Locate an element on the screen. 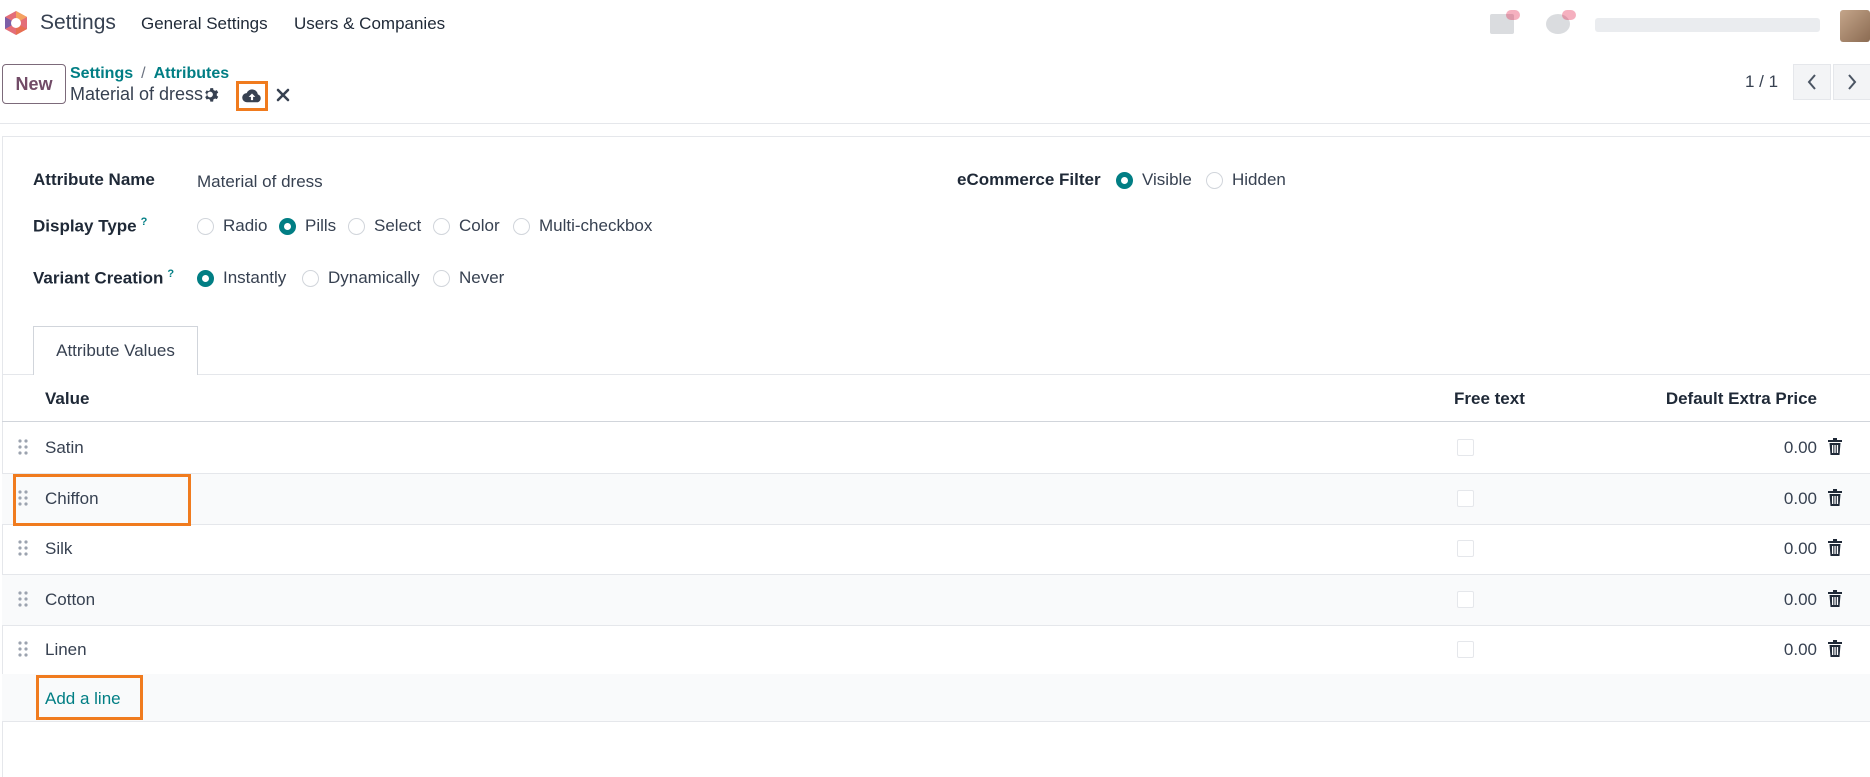  ecommerce-filter-label: eCommerce Filter is located at coordinates (1029, 179).